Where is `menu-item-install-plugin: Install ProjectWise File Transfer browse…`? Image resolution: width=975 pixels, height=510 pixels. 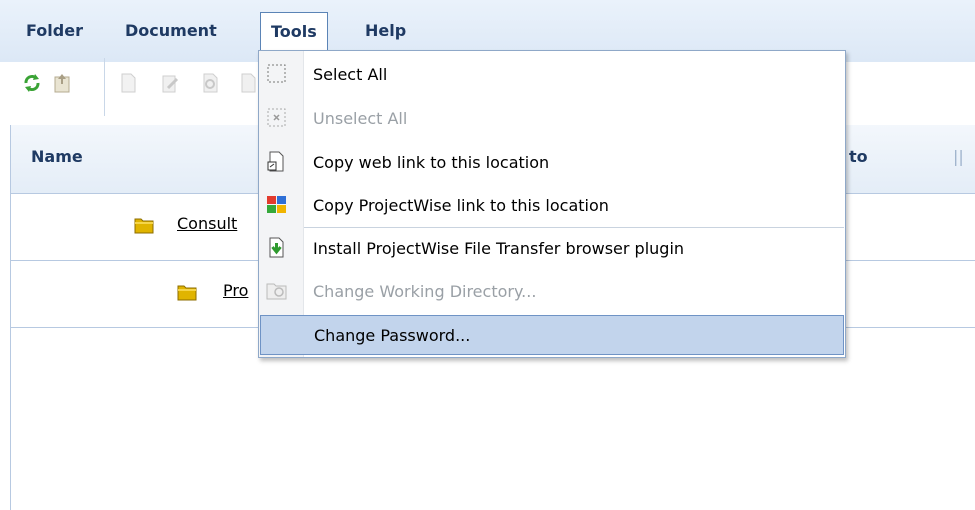 menu-item-install-plugin: Install ProjectWise File Transfer browse… is located at coordinates (552, 249).